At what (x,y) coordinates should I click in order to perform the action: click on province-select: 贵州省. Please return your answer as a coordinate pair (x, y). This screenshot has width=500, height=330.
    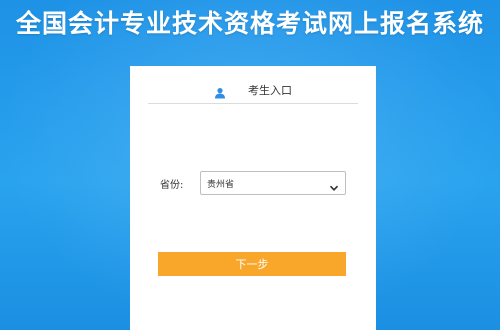
    Looking at the image, I should click on (273, 183).